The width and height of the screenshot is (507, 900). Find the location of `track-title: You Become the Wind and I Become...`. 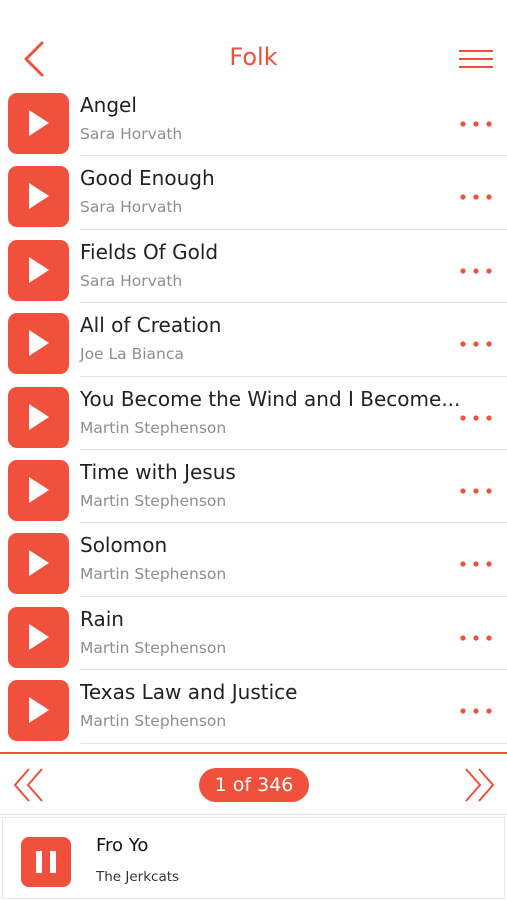

track-title: You Become the Wind and I Become... is located at coordinates (270, 398).